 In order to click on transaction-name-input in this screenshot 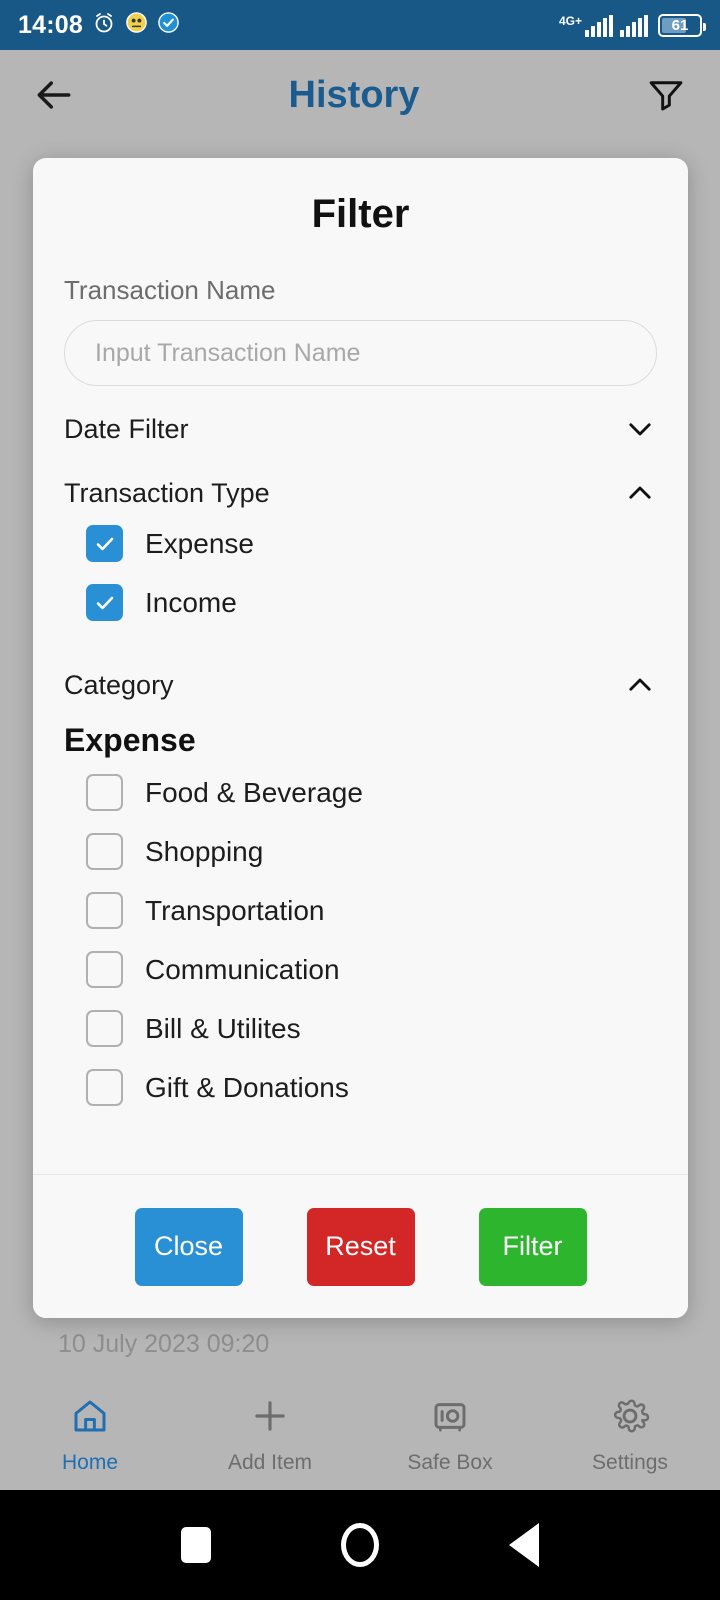, I will do `click(360, 353)`.